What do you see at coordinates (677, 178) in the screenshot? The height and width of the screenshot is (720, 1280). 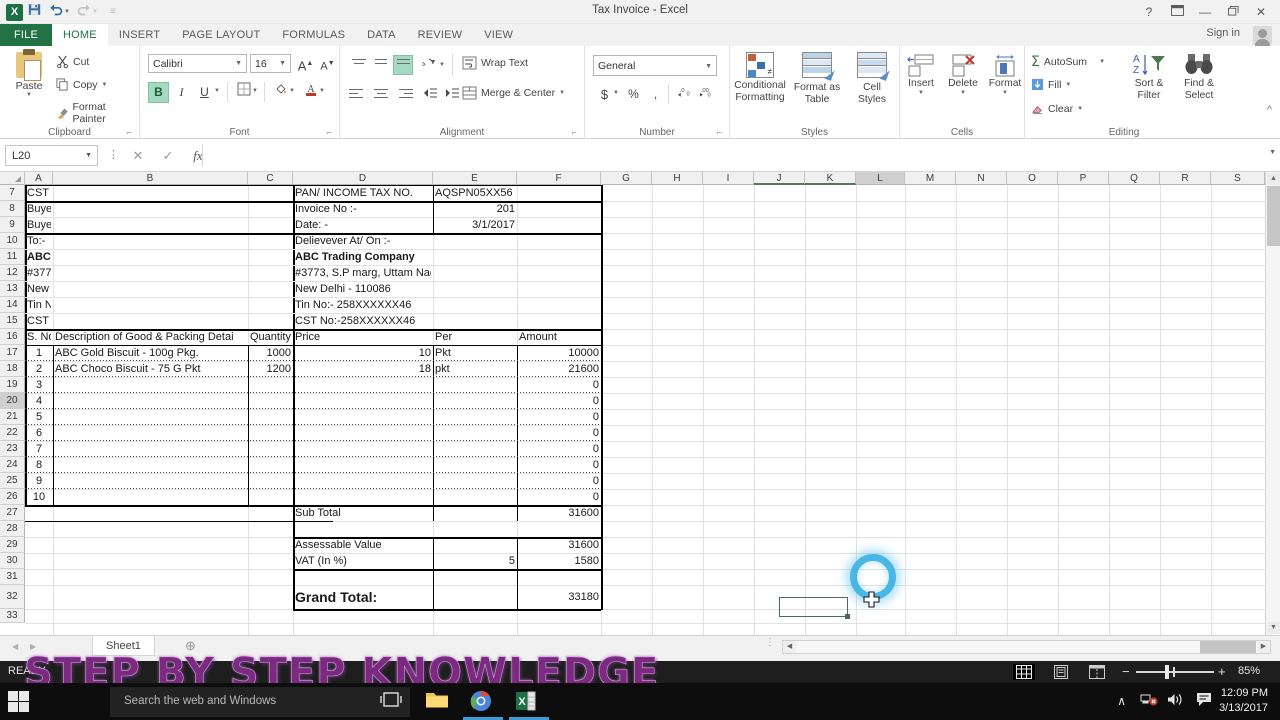 I see `column-header-H: H` at bounding box center [677, 178].